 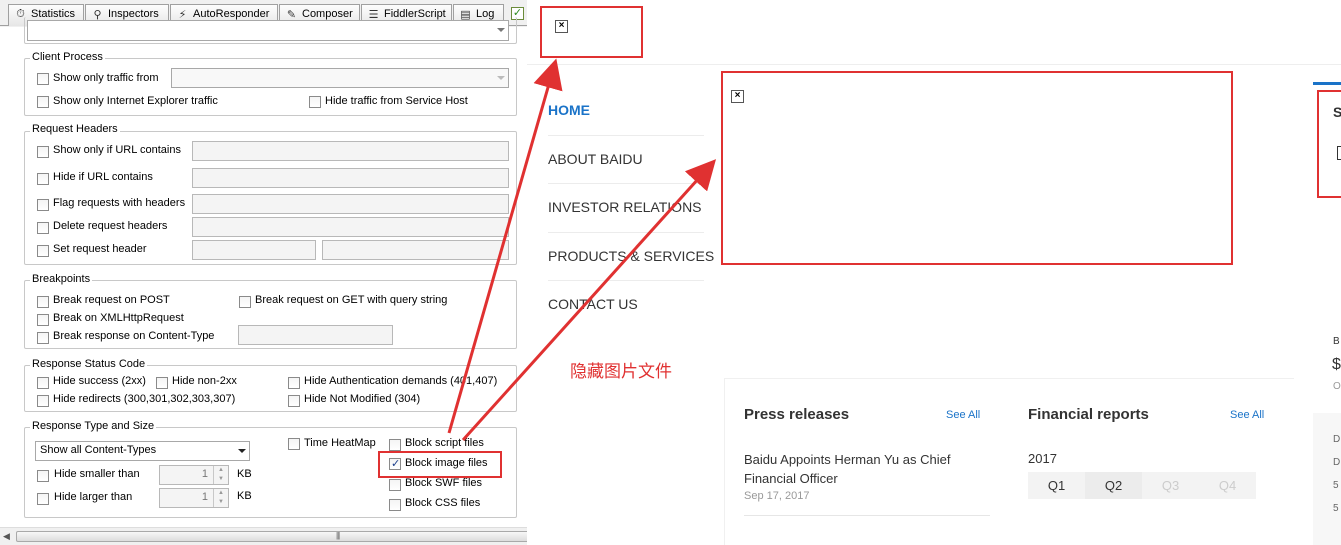 What do you see at coordinates (294, 401) in the screenshot?
I see `hide-not-modified-checkbox` at bounding box center [294, 401].